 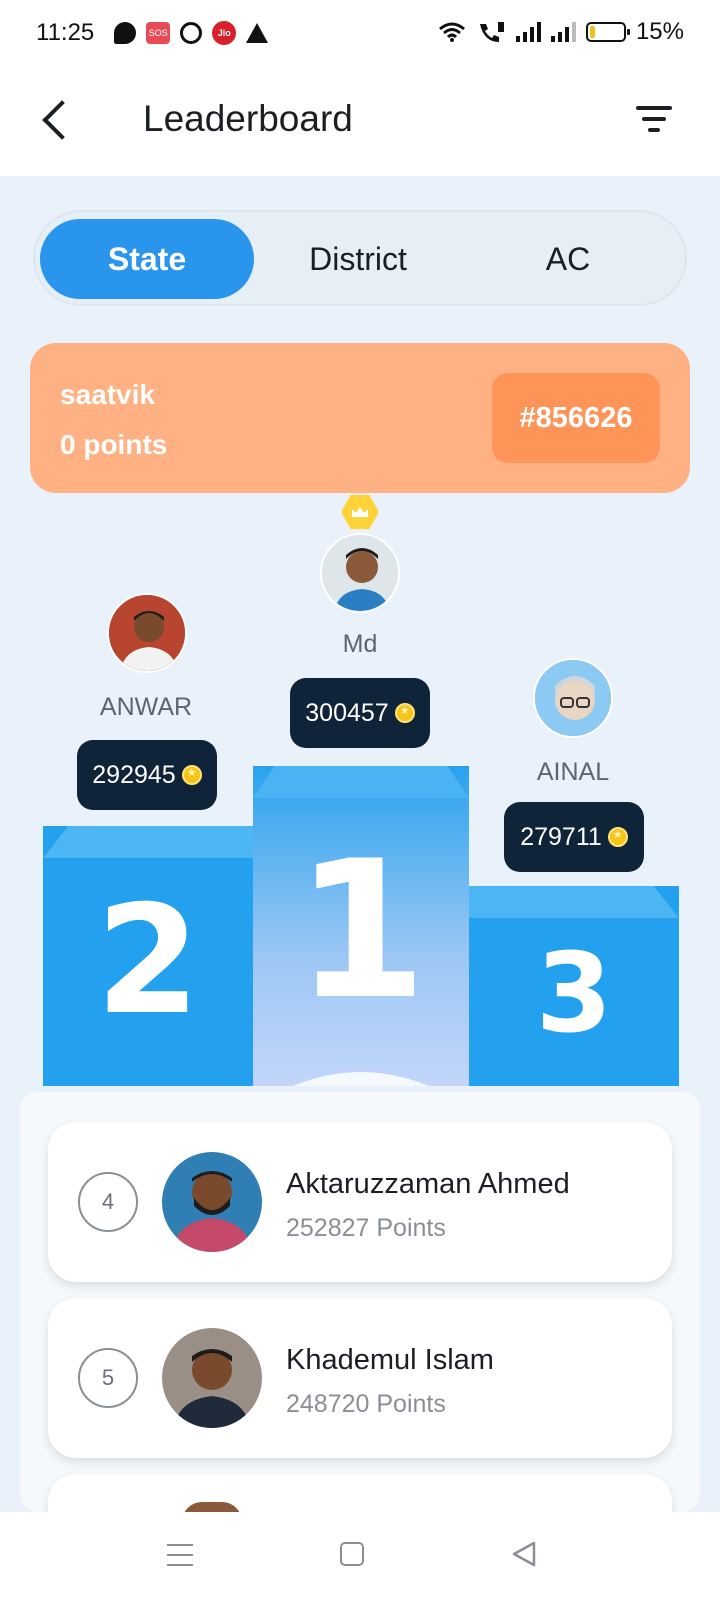 What do you see at coordinates (360, 512) in the screenshot?
I see `crown-icon` at bounding box center [360, 512].